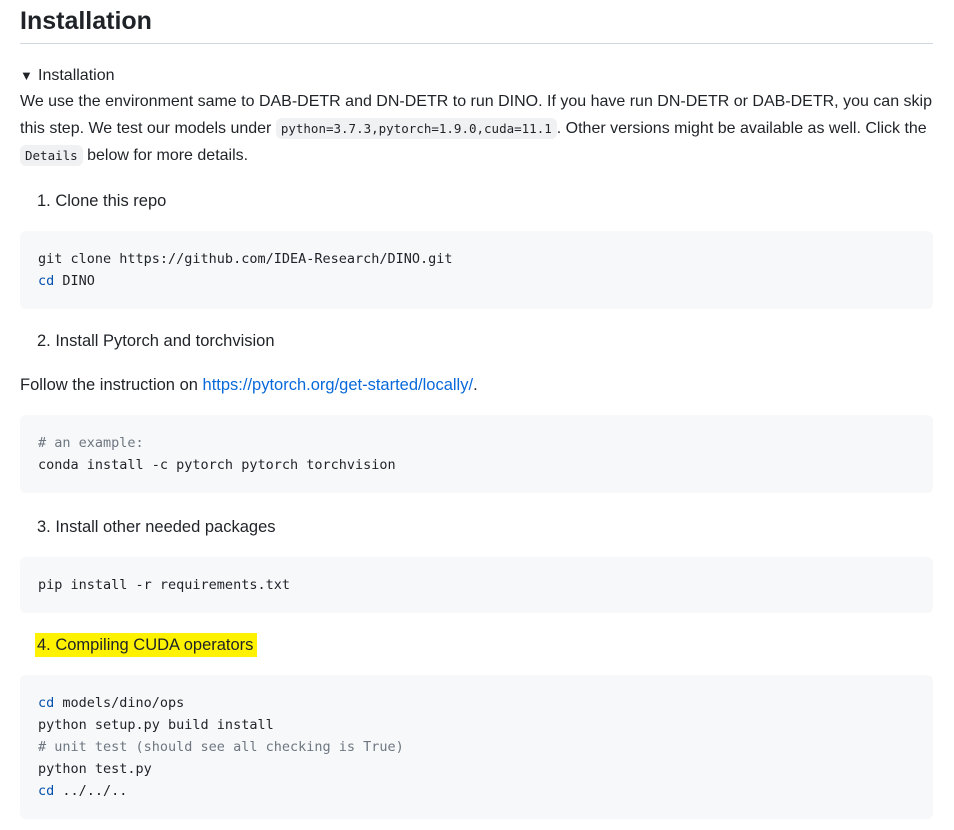  What do you see at coordinates (476, 791) in the screenshot?
I see `code-line: cd ../../..` at bounding box center [476, 791].